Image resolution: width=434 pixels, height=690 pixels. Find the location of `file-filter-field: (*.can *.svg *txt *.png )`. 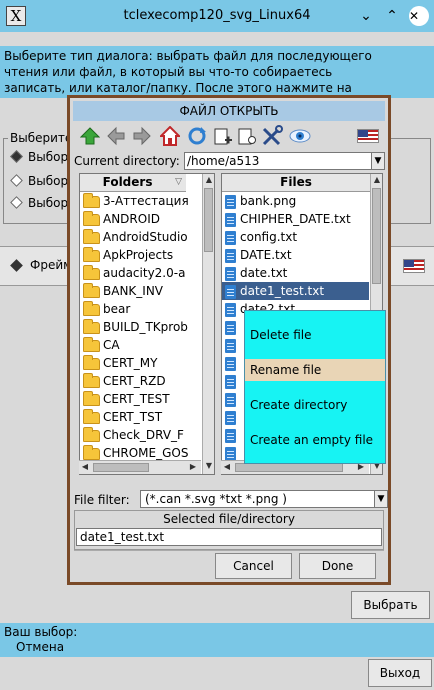

file-filter-field: (*.can *.svg *txt *.png ) is located at coordinates (258, 499).